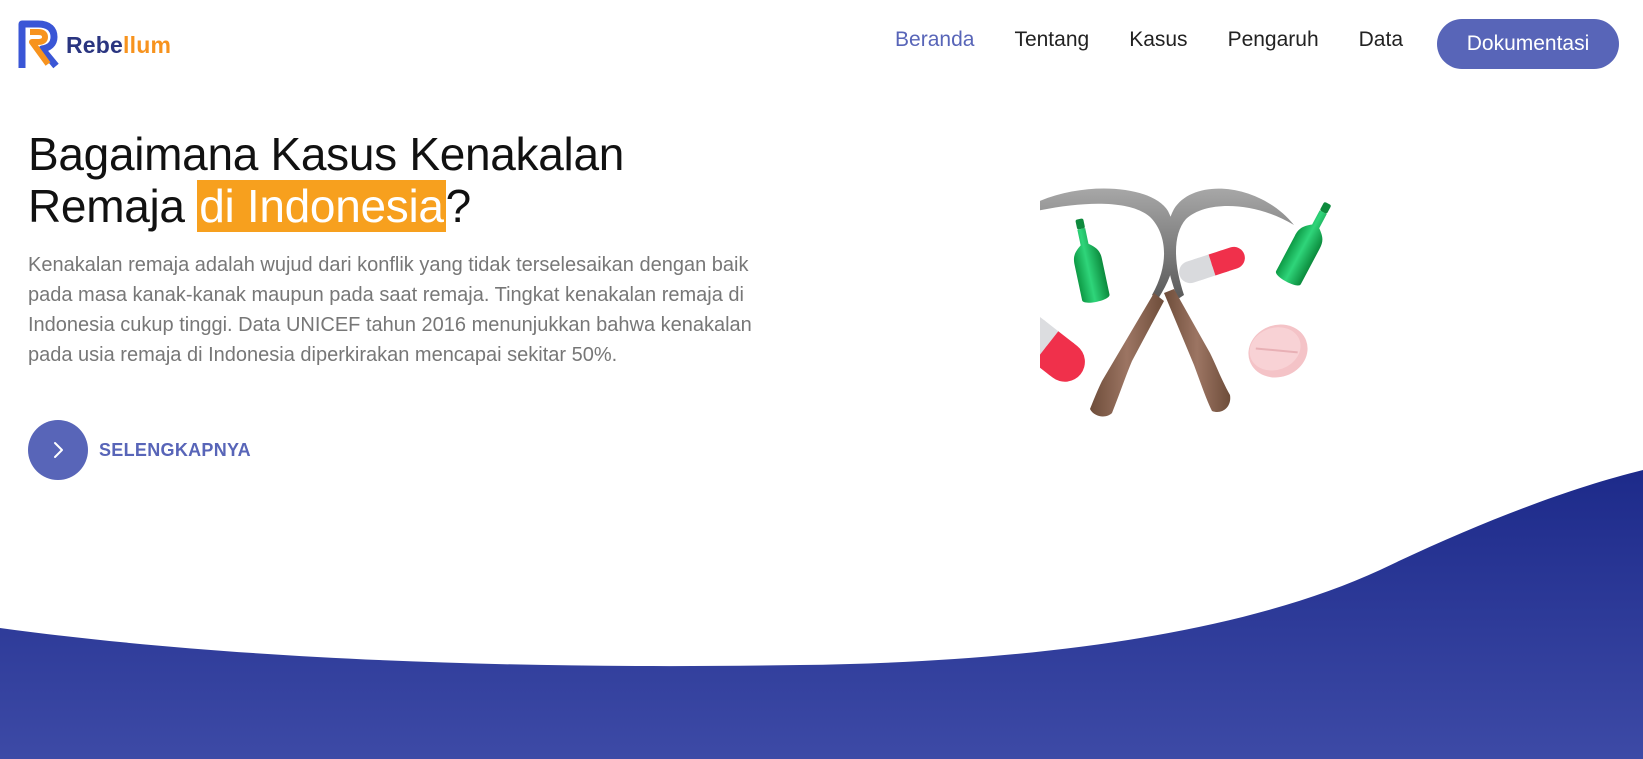 This screenshot has width=1643, height=759. What do you see at coordinates (175, 449) in the screenshot?
I see `read-more-label: SELENGKAPNYA` at bounding box center [175, 449].